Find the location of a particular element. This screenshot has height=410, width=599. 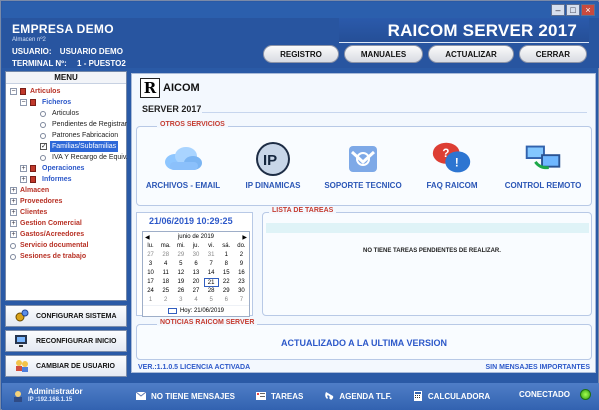

tree-item-operaciones: + Operaciones is located at coordinates (66, 168).